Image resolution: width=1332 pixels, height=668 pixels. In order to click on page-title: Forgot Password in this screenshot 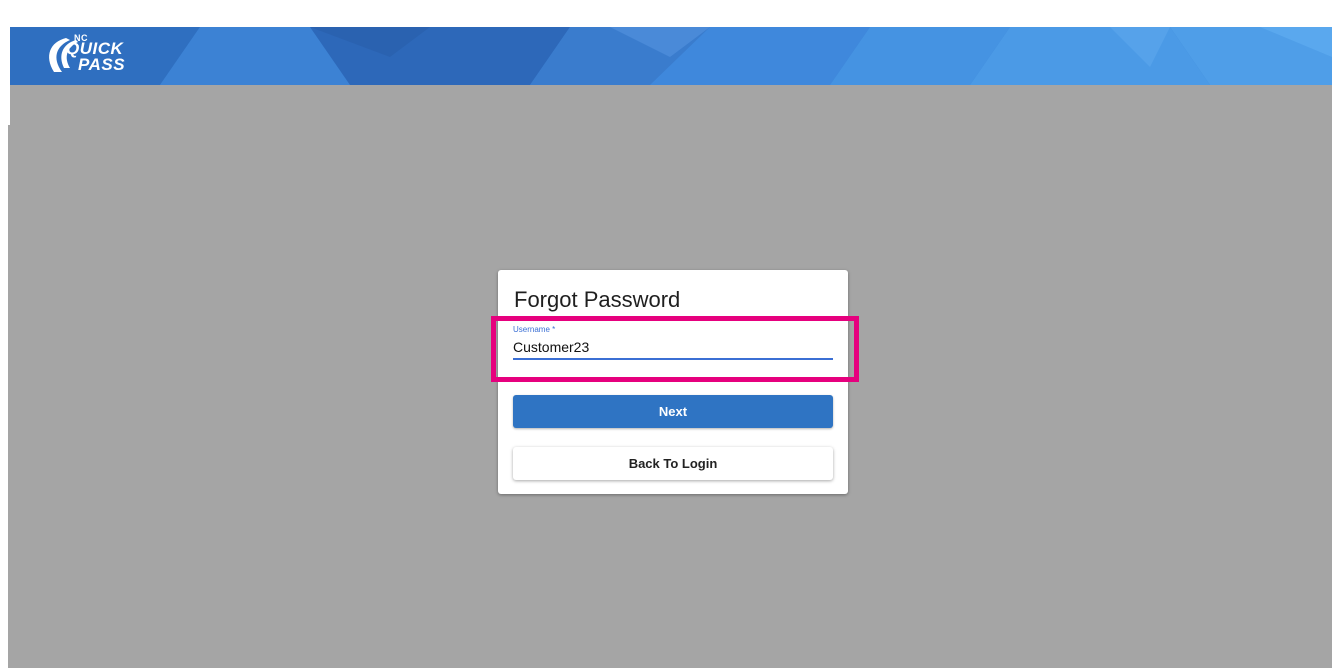, I will do `click(597, 299)`.